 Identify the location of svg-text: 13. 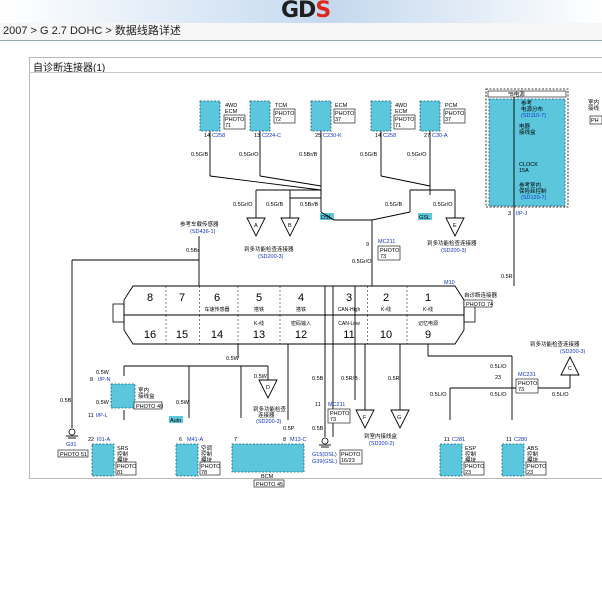
(257, 136).